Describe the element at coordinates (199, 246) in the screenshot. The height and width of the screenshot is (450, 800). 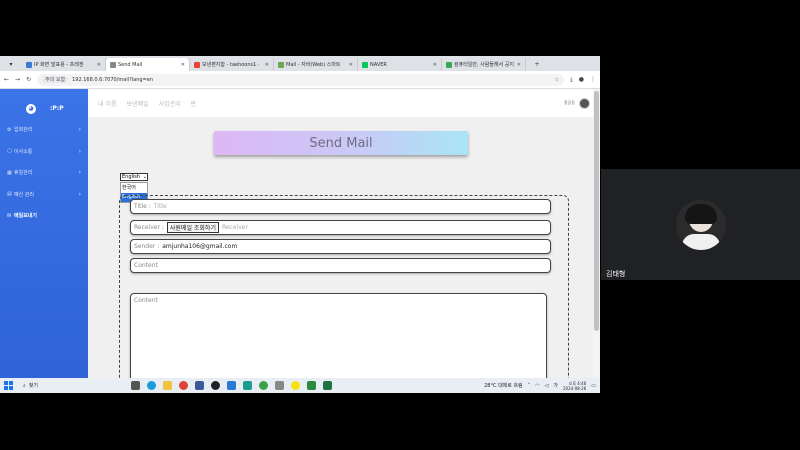
I see `sender-input: amjunha106@gmail.com` at that location.